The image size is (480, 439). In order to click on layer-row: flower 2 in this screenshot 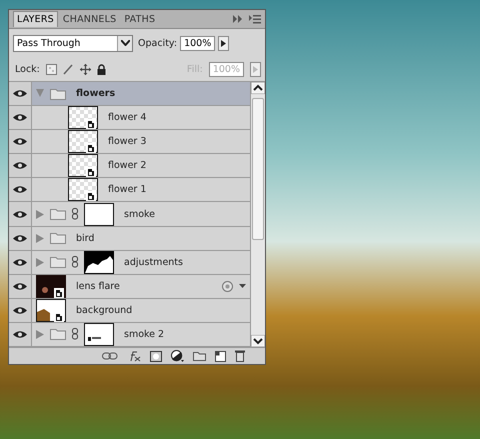, I will do `click(129, 166)`.